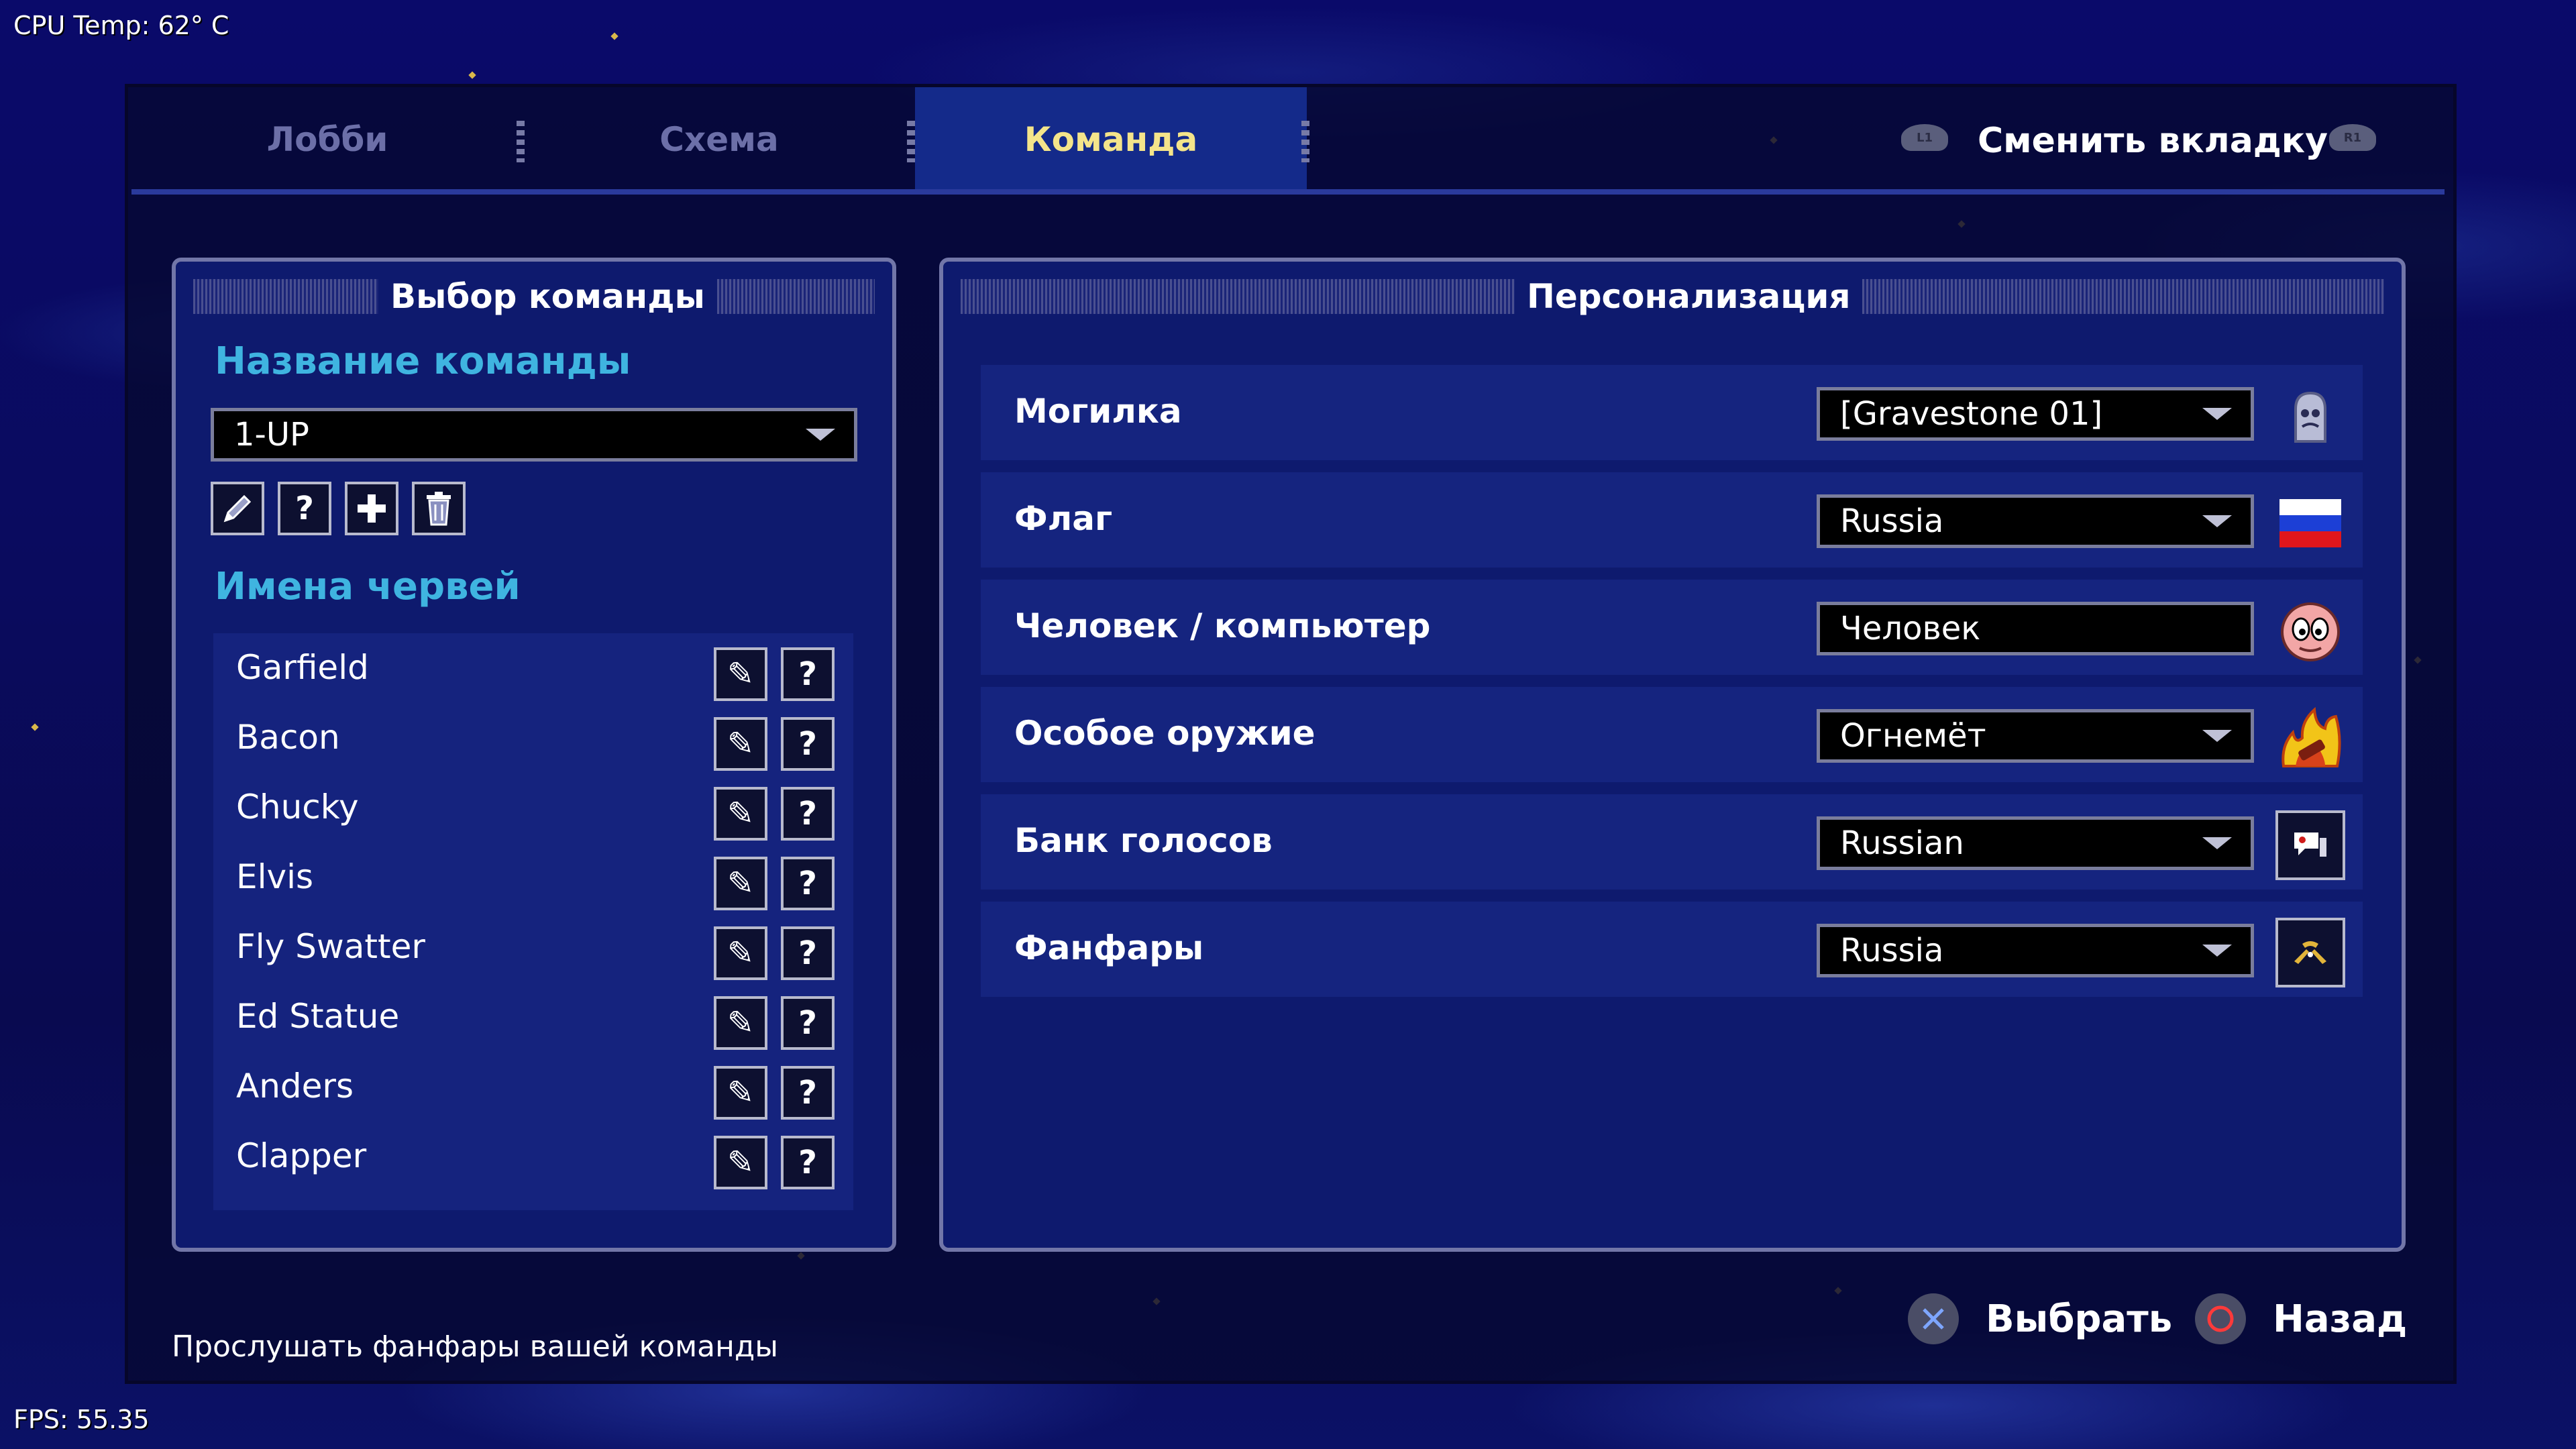 The image size is (2576, 1449). I want to click on gravestone-dropdown: [Gravestone 01], so click(2035, 414).